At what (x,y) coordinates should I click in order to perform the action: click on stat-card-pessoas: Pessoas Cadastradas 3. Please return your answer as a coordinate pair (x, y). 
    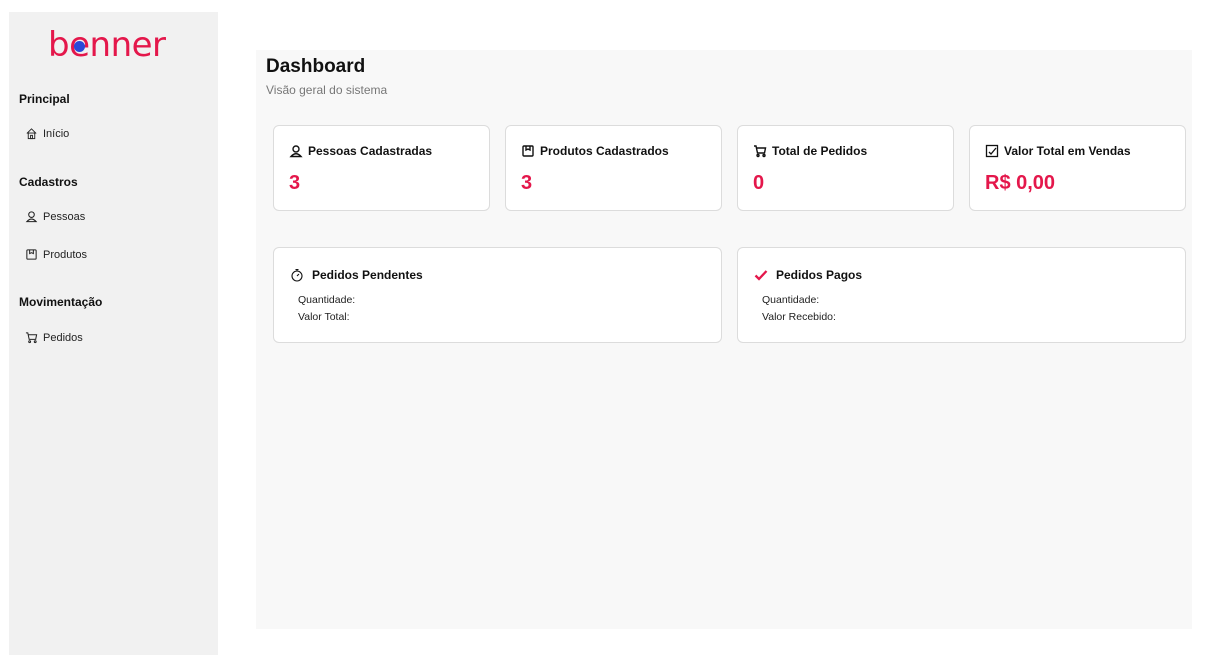
    Looking at the image, I should click on (381, 168).